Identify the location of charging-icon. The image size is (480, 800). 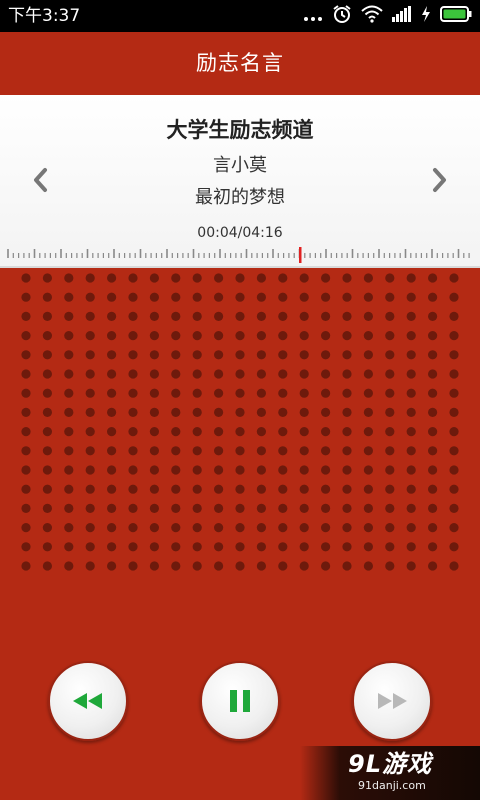
(426, 16).